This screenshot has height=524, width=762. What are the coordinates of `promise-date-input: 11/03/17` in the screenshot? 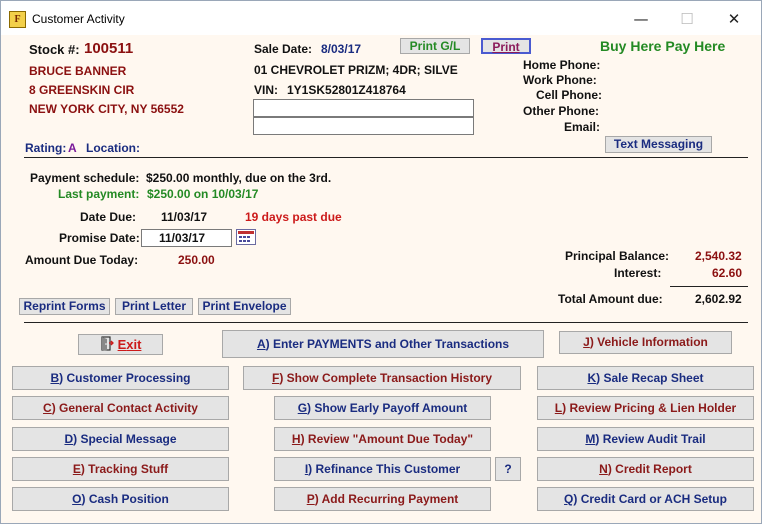 It's located at (186, 238).